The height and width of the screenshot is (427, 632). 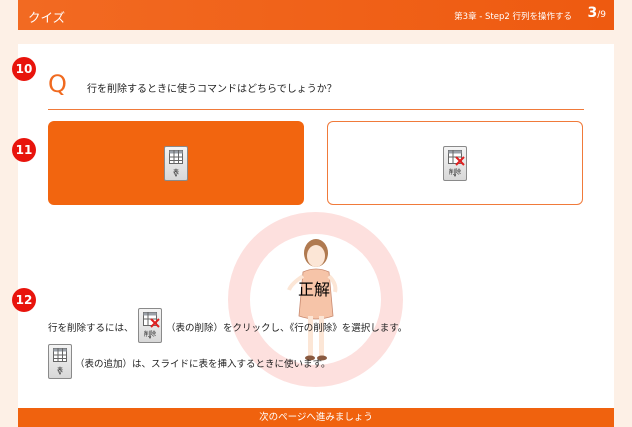 What do you see at coordinates (212, 89) in the screenshot?
I see `question-text: 行を削除するときに使うコマンドはどちらでしょうか？` at bounding box center [212, 89].